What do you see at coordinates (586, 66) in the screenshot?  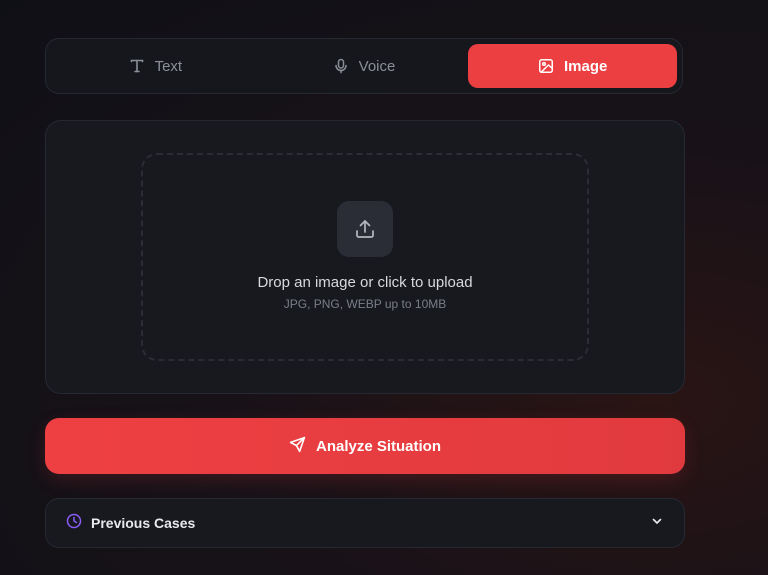 I see `tab-image-label: Image` at bounding box center [586, 66].